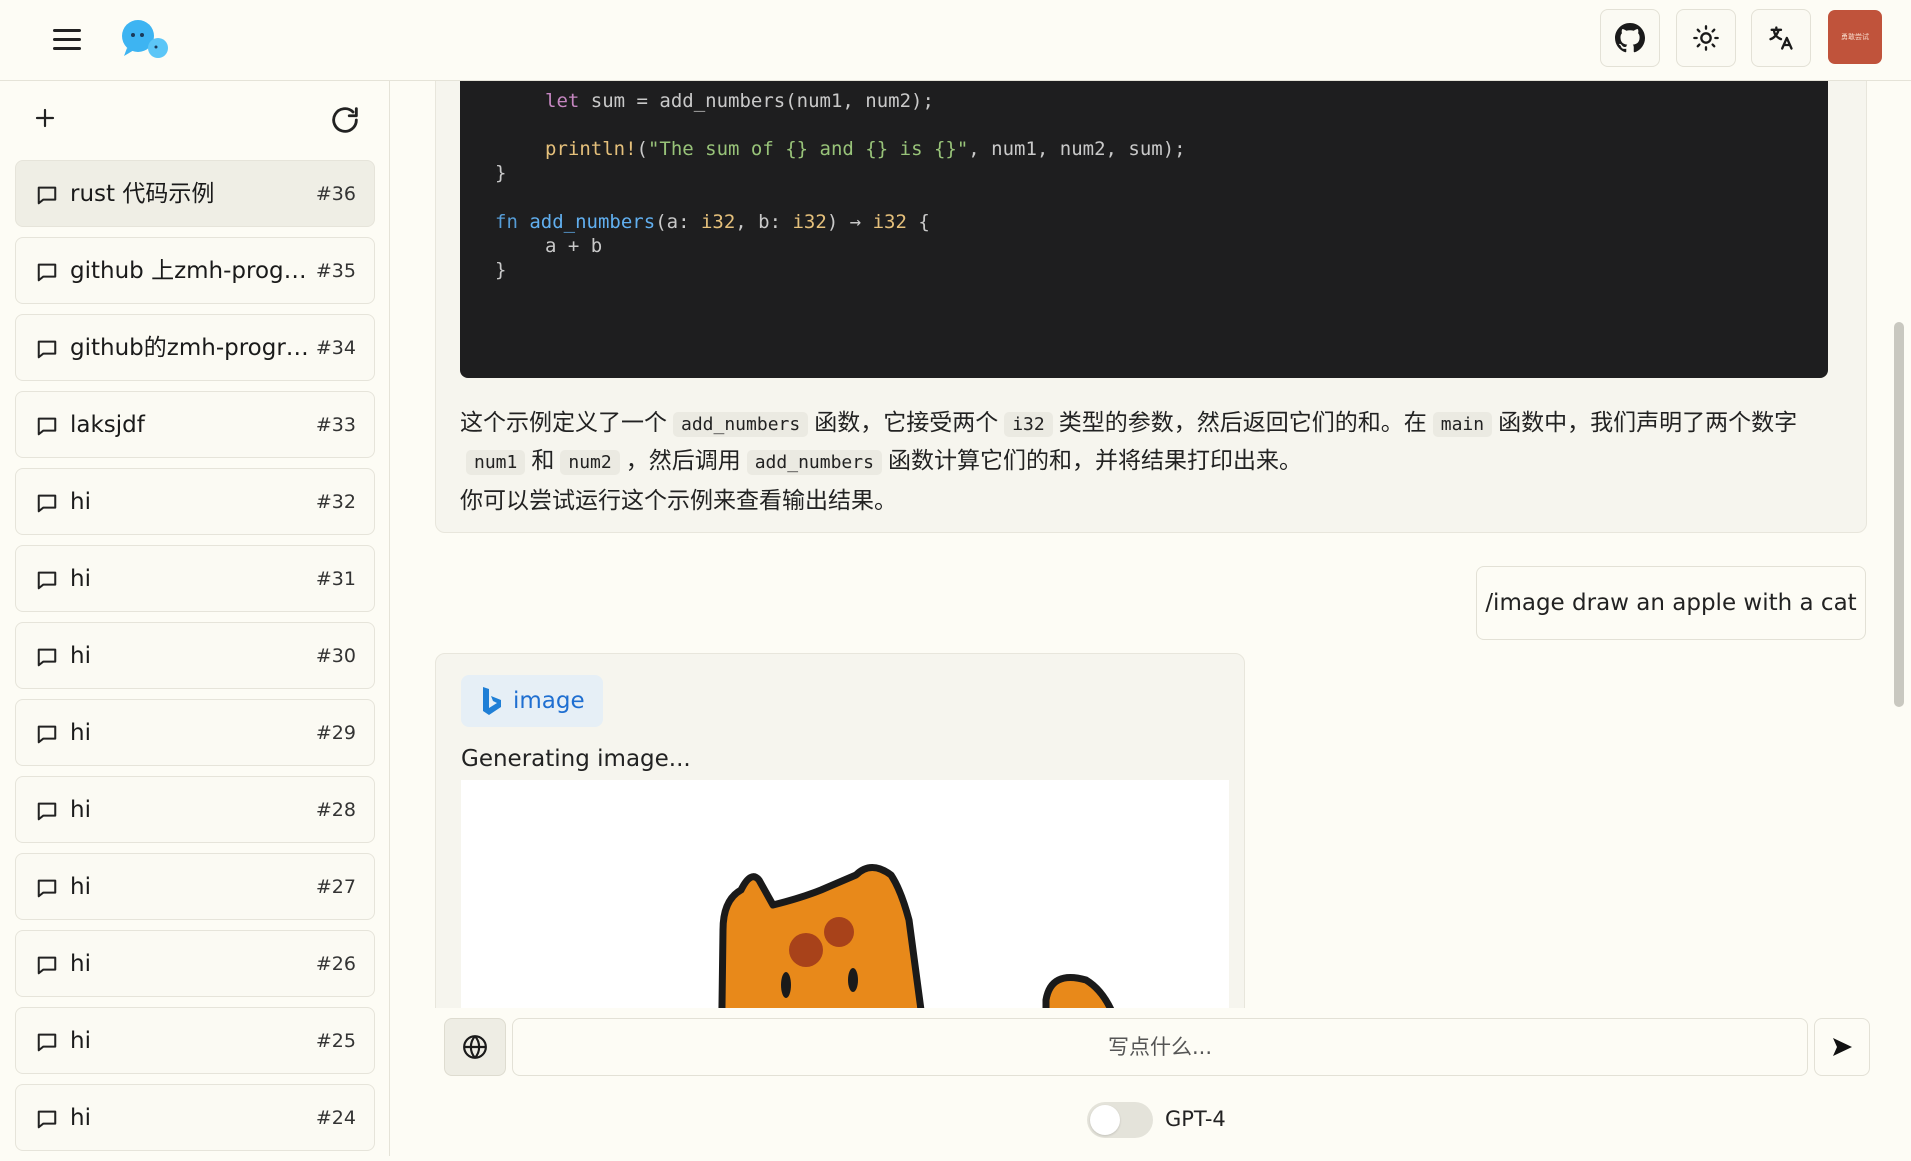 This screenshot has width=1911, height=1161. I want to click on conversation-item: hi #29, so click(195, 732).